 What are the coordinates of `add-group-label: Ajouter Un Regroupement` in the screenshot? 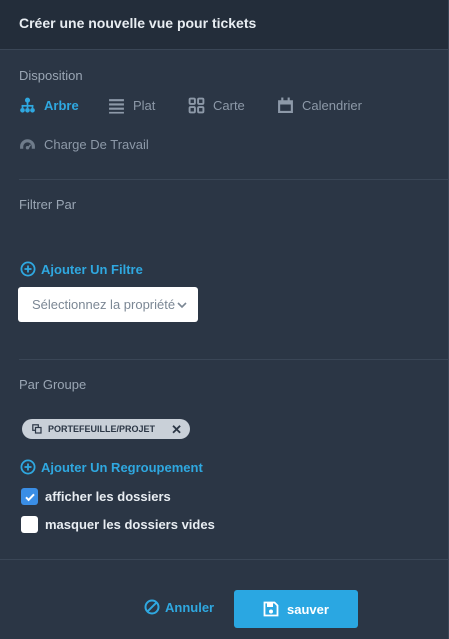 It's located at (122, 467).